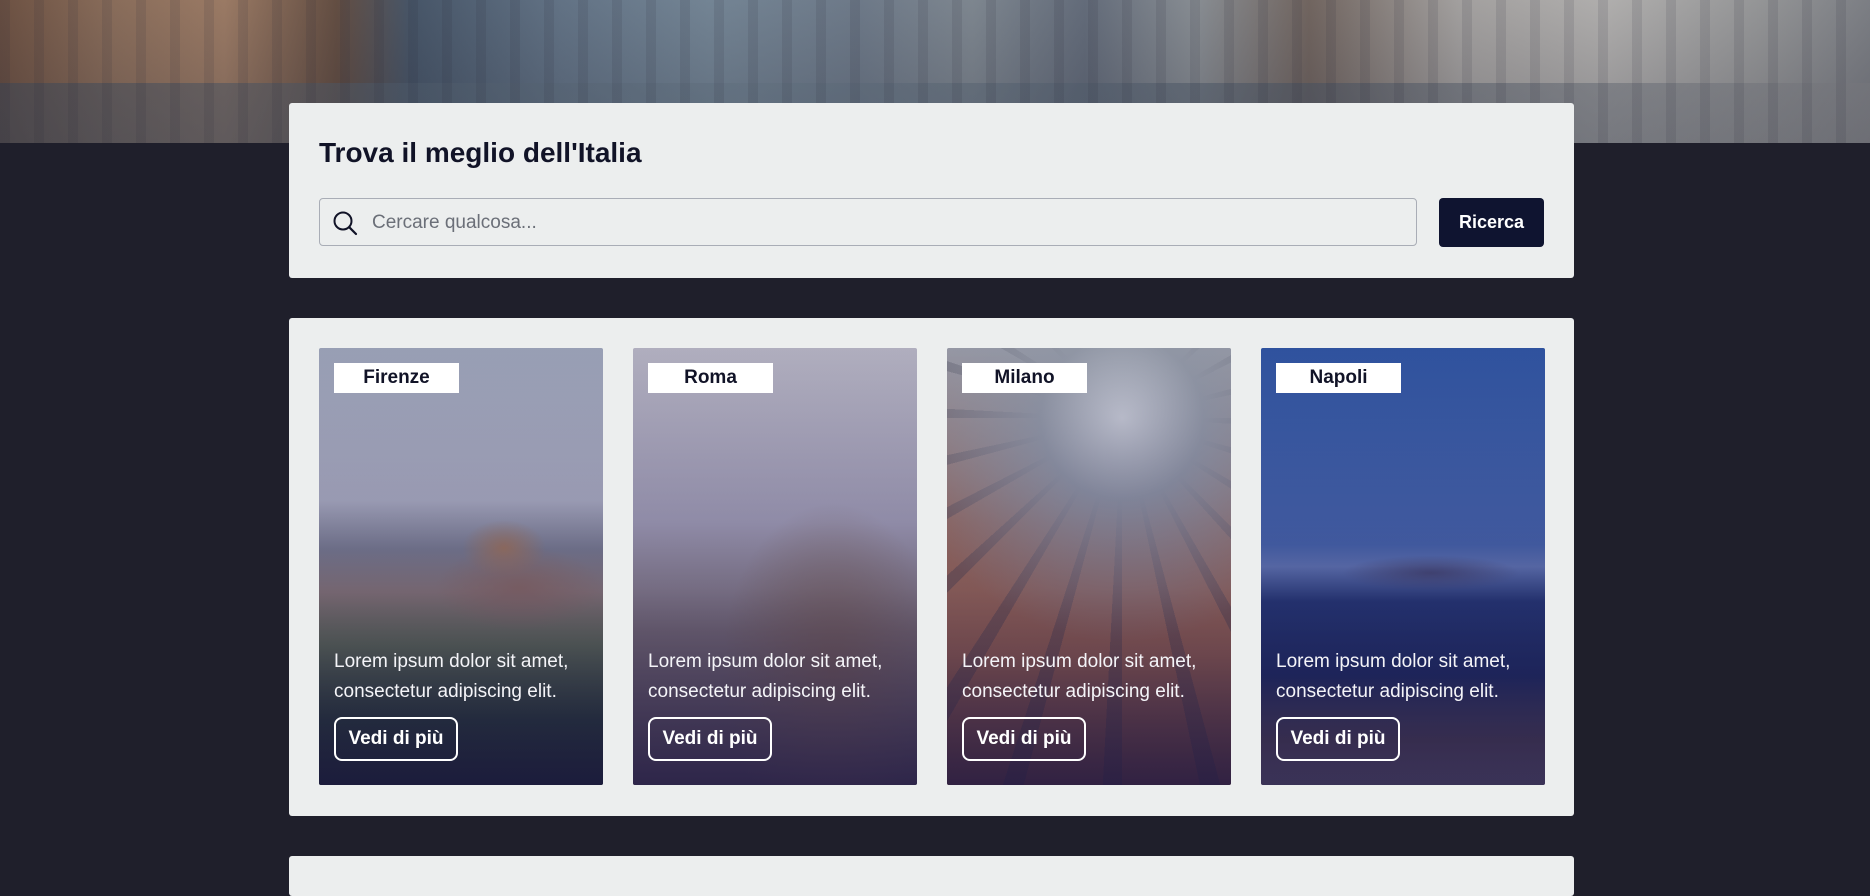 This screenshot has height=896, width=1870. I want to click on search-icon, so click(345, 223).